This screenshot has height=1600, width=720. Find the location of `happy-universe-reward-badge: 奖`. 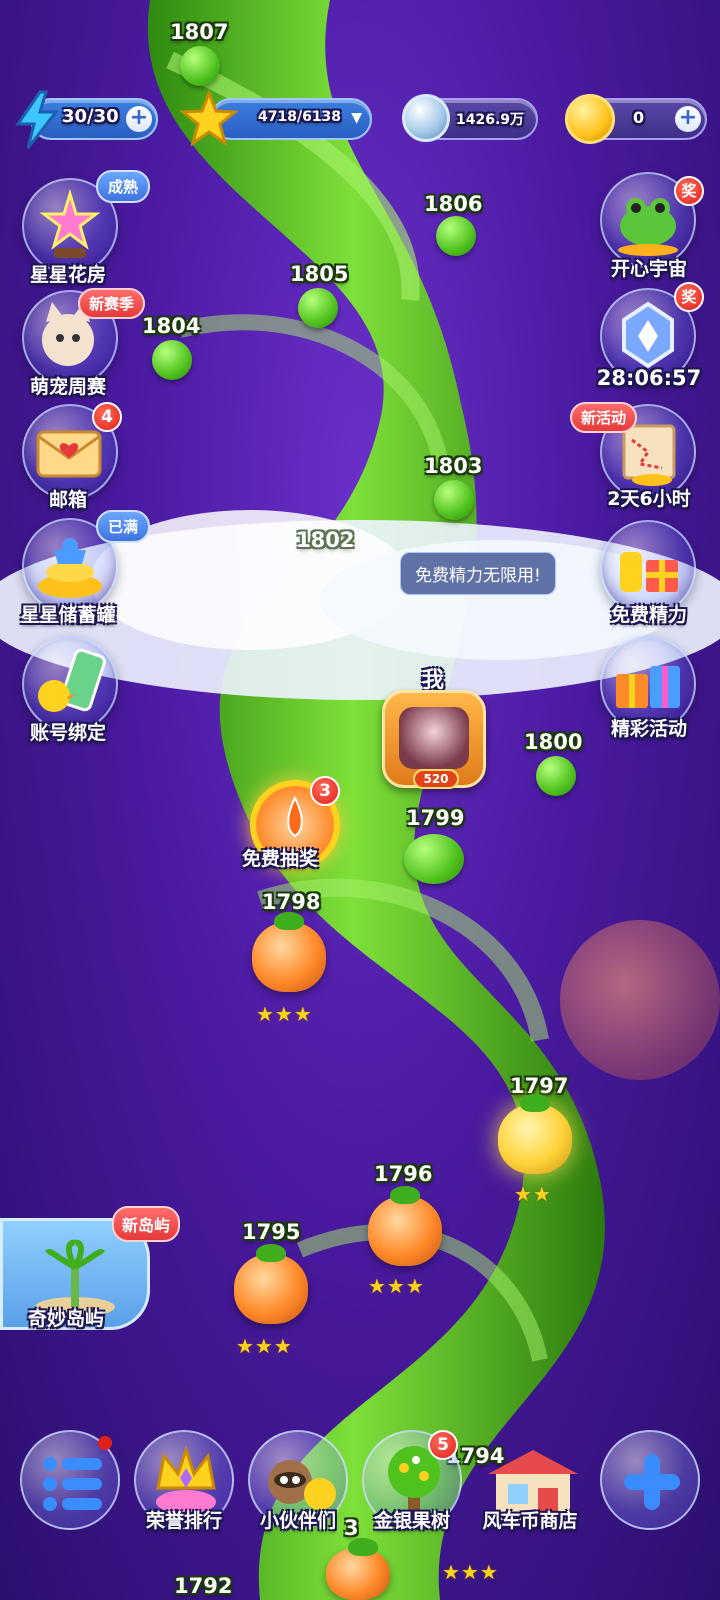

happy-universe-reward-badge: 奖 is located at coordinates (689, 191).